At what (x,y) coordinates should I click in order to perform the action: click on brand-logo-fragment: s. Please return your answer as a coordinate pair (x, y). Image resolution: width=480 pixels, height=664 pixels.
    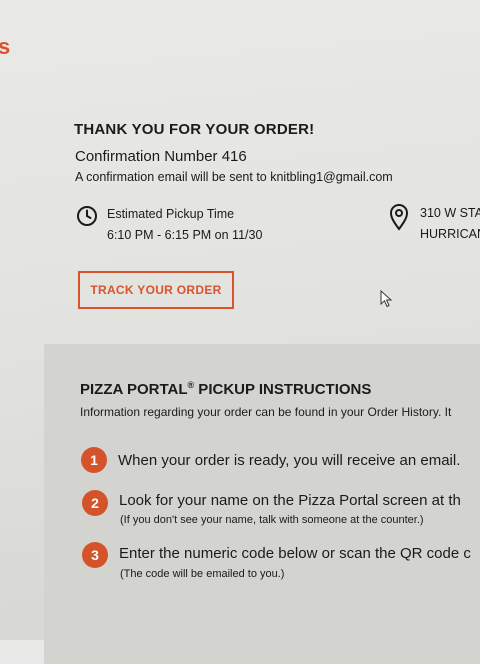
    Looking at the image, I should click on (5, 47).